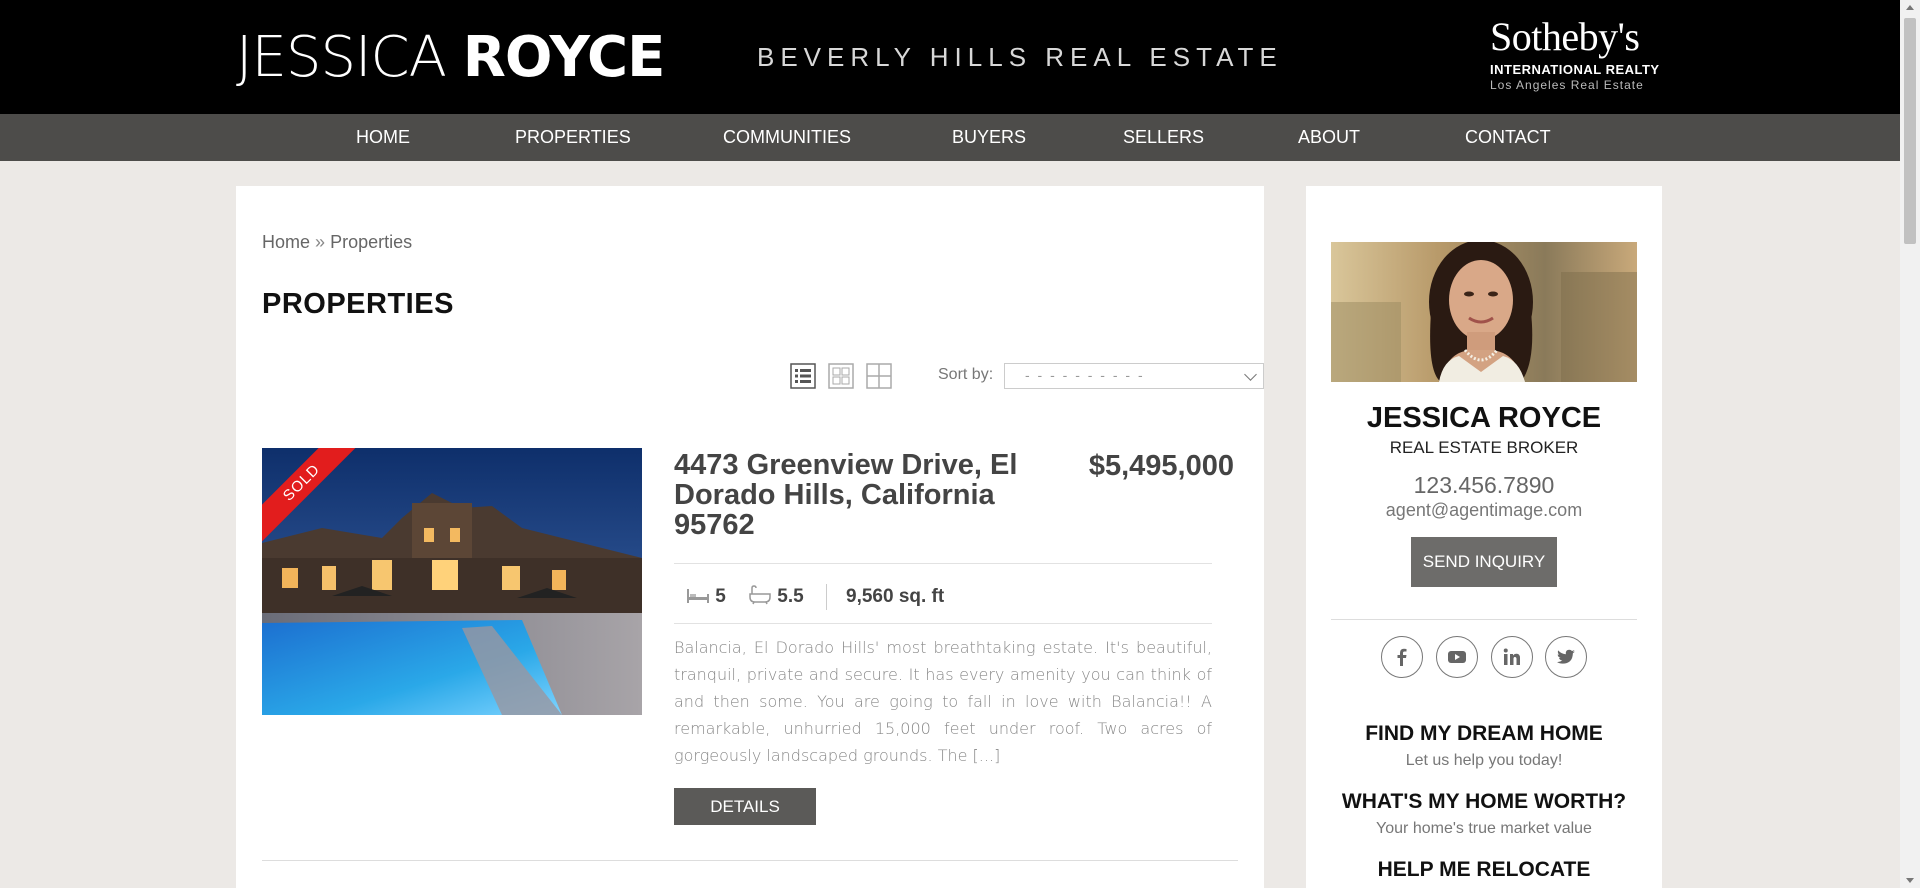  What do you see at coordinates (776, 597) in the screenshot?
I see `baths-spec: 5.5` at bounding box center [776, 597].